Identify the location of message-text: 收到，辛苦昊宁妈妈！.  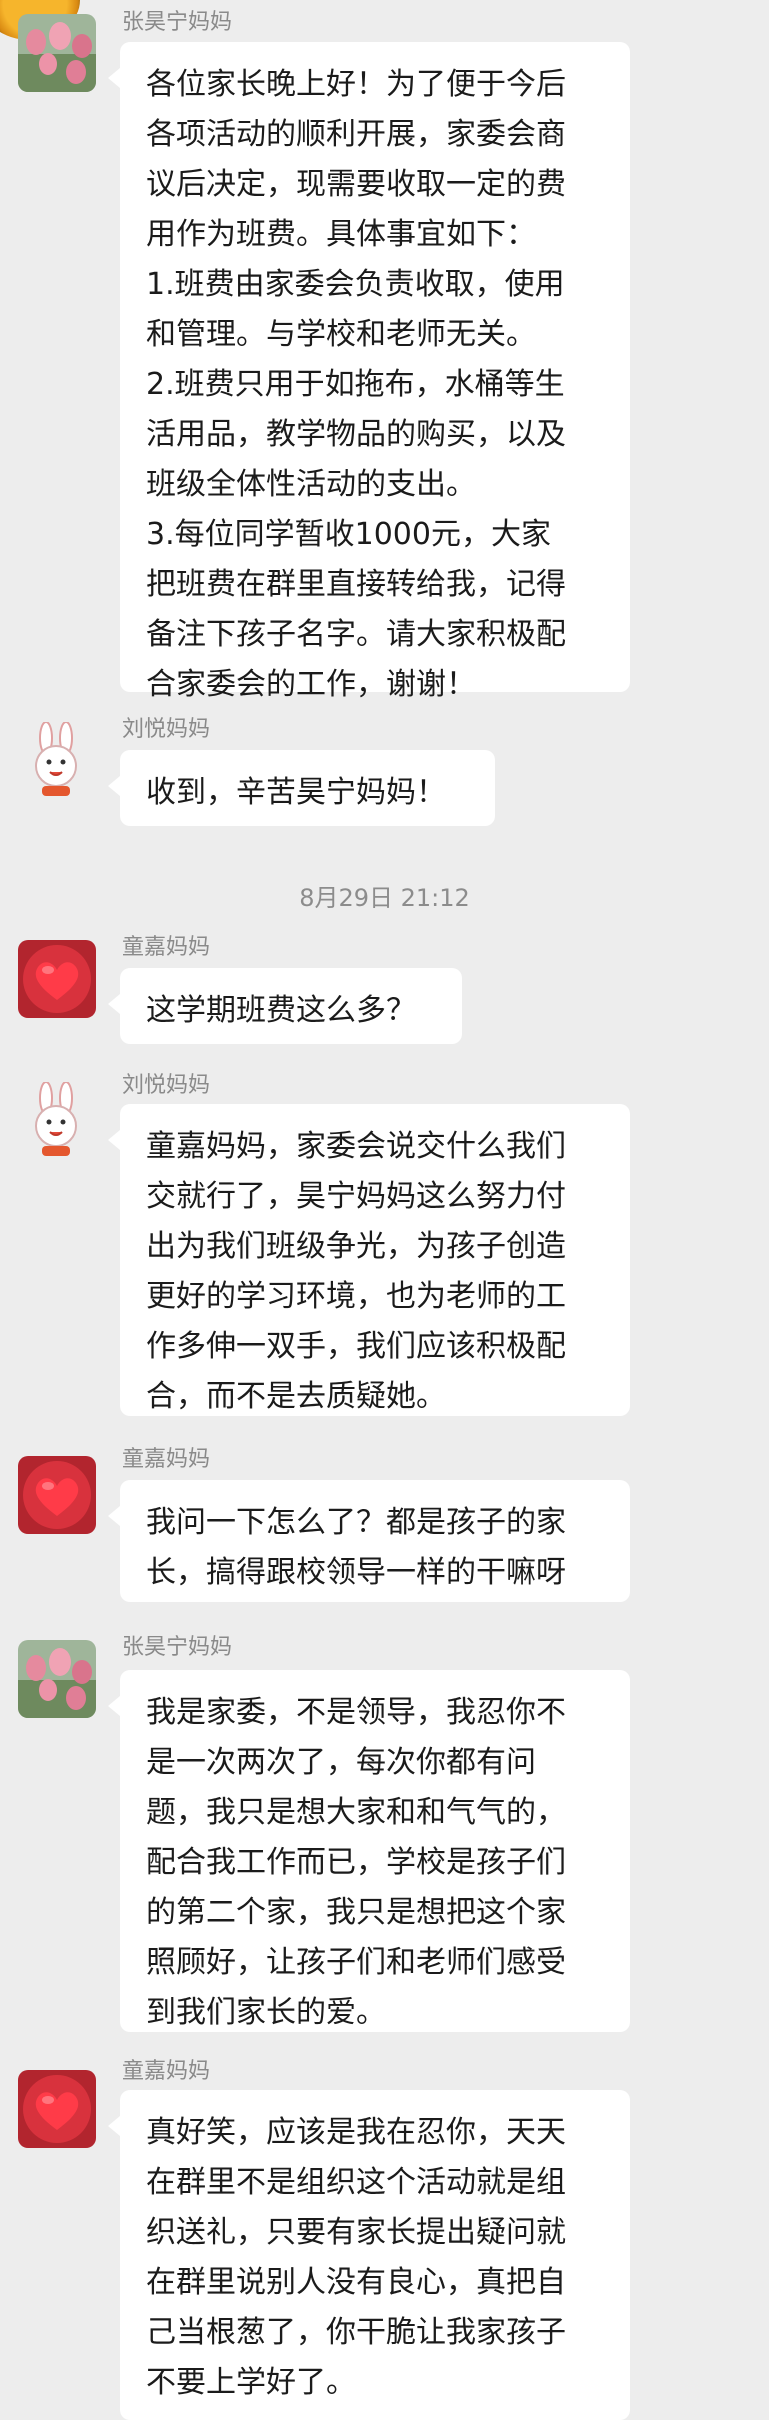
(296, 792).